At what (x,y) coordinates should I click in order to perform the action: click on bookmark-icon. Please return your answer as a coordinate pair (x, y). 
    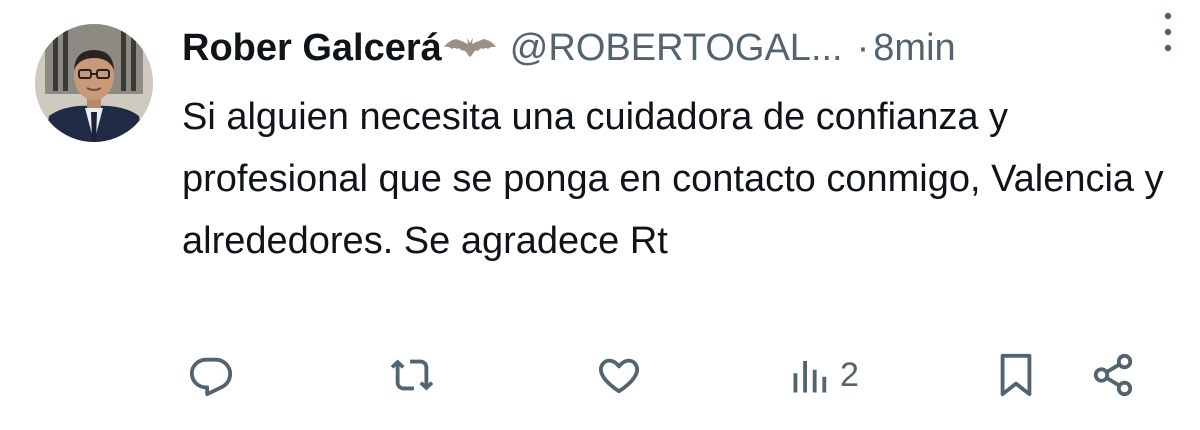
    Looking at the image, I should click on (1016, 375).